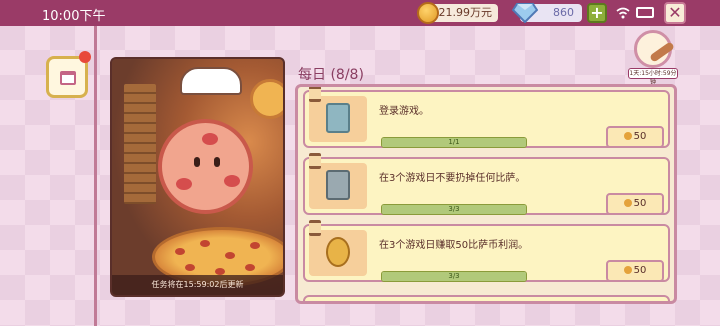  I want to click on tablet-checkmark-icon, so click(338, 118).